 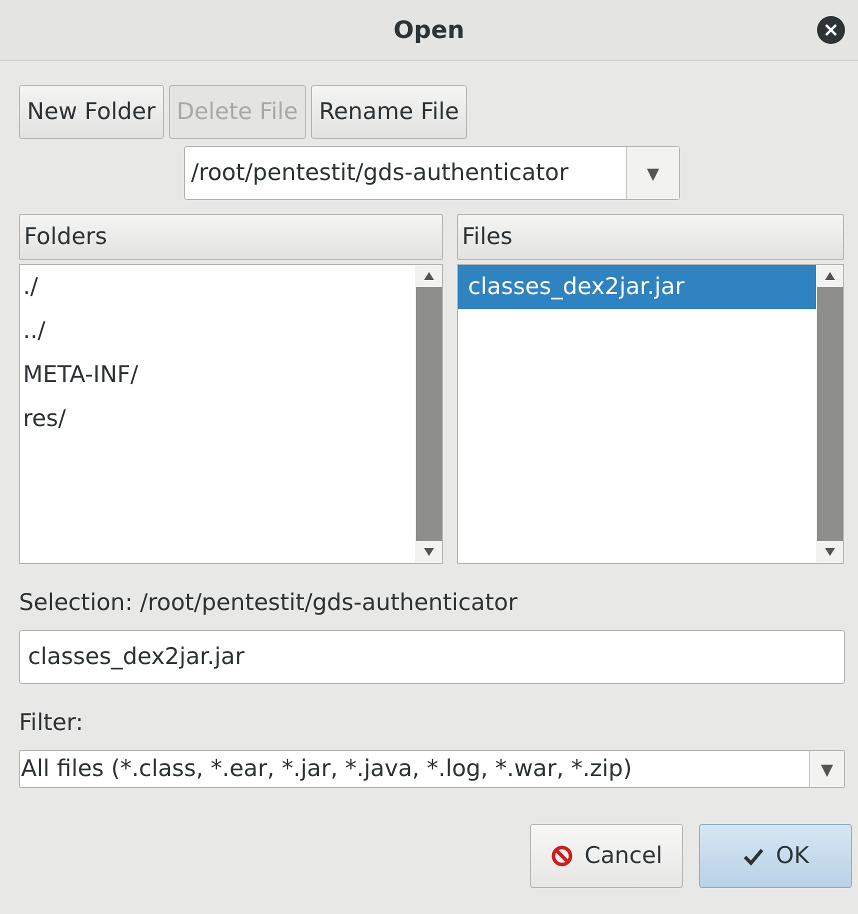 I want to click on toolbar-button: Rename File, so click(x=389, y=112).